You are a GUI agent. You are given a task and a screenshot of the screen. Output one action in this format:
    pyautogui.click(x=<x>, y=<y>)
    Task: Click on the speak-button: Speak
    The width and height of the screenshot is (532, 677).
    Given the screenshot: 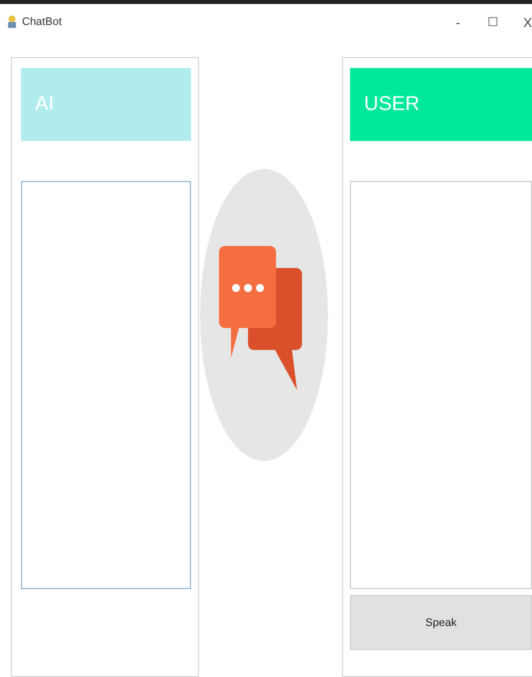 What is the action you would take?
    pyautogui.click(x=441, y=622)
    